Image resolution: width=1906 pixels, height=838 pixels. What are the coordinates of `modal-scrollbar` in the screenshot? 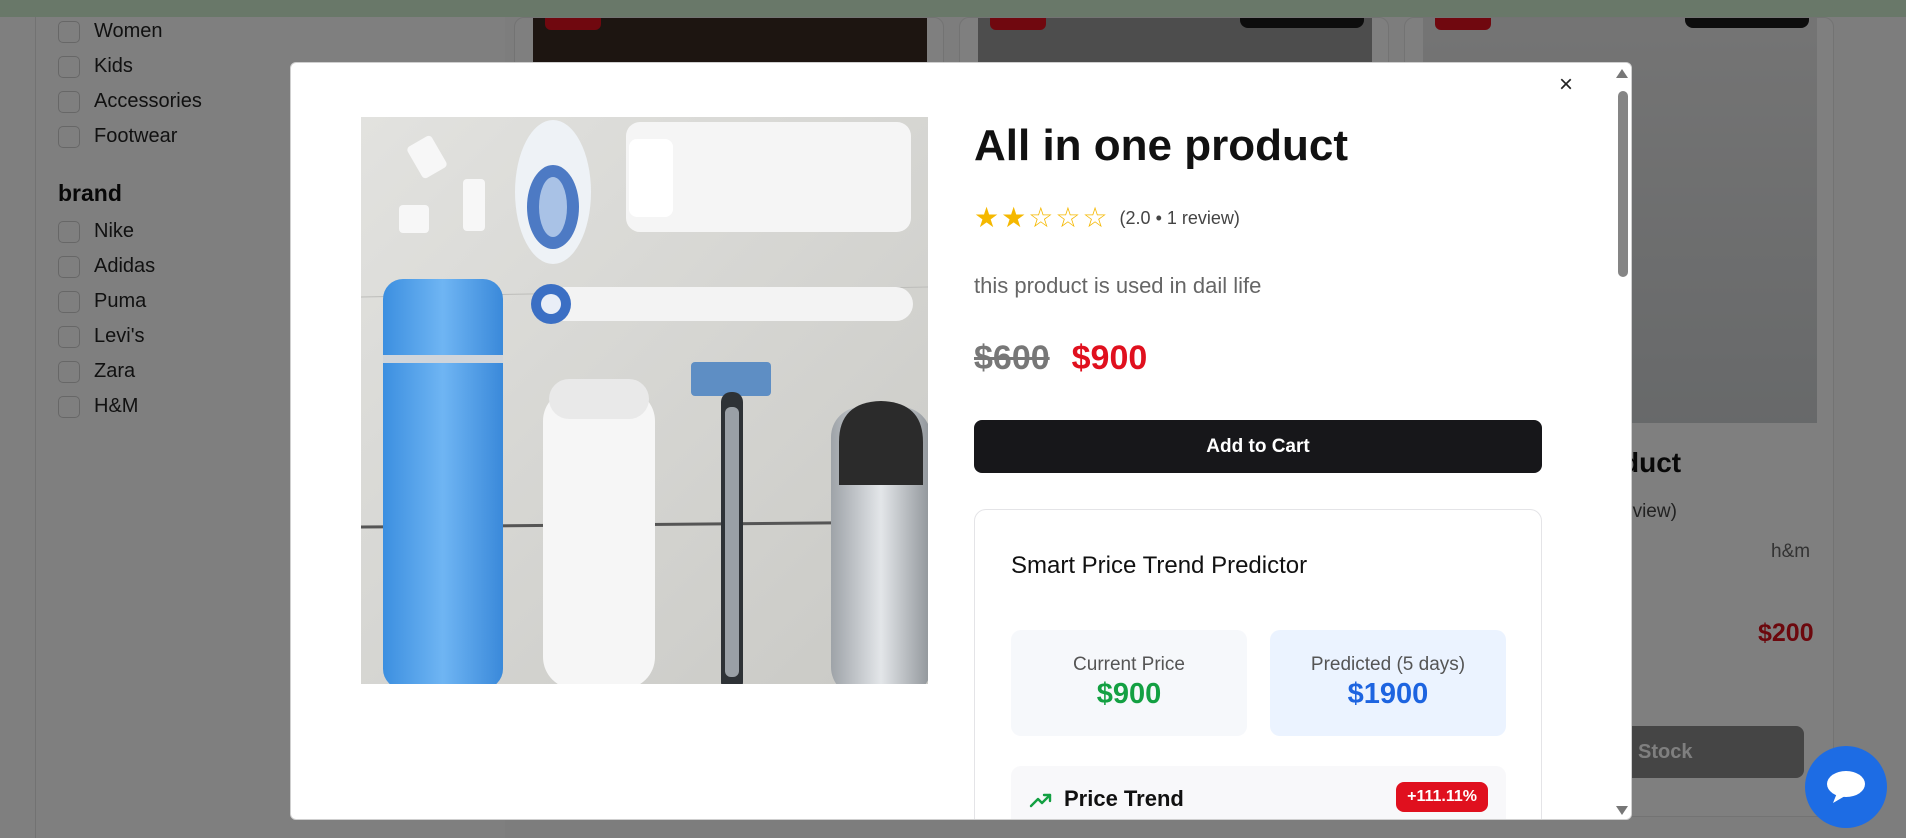 It's located at (1623, 441).